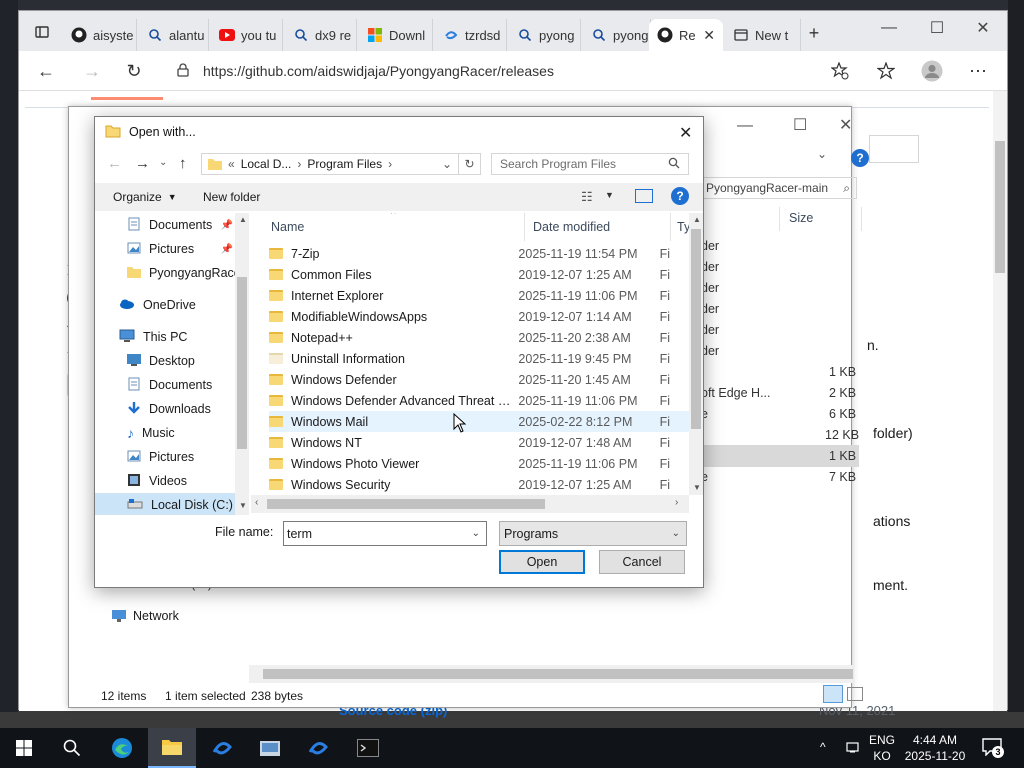  What do you see at coordinates (231, 197) in the screenshot?
I see `new-folder-button: New folder` at bounding box center [231, 197].